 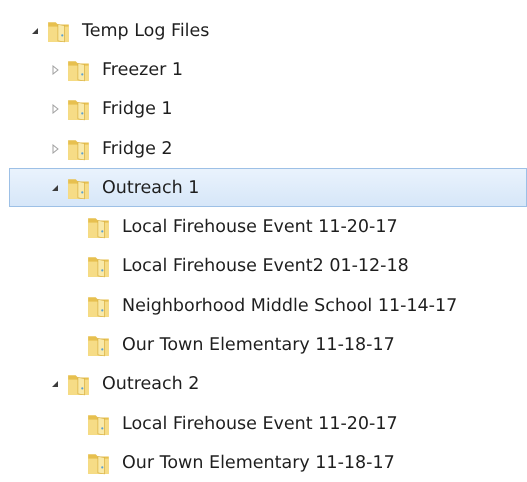 I want to click on tree-item: Freezer 1, so click(x=268, y=70).